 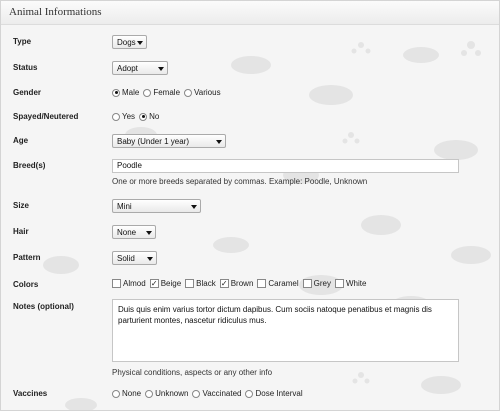 I want to click on color-option-caramel: Caramel, so click(x=278, y=283).